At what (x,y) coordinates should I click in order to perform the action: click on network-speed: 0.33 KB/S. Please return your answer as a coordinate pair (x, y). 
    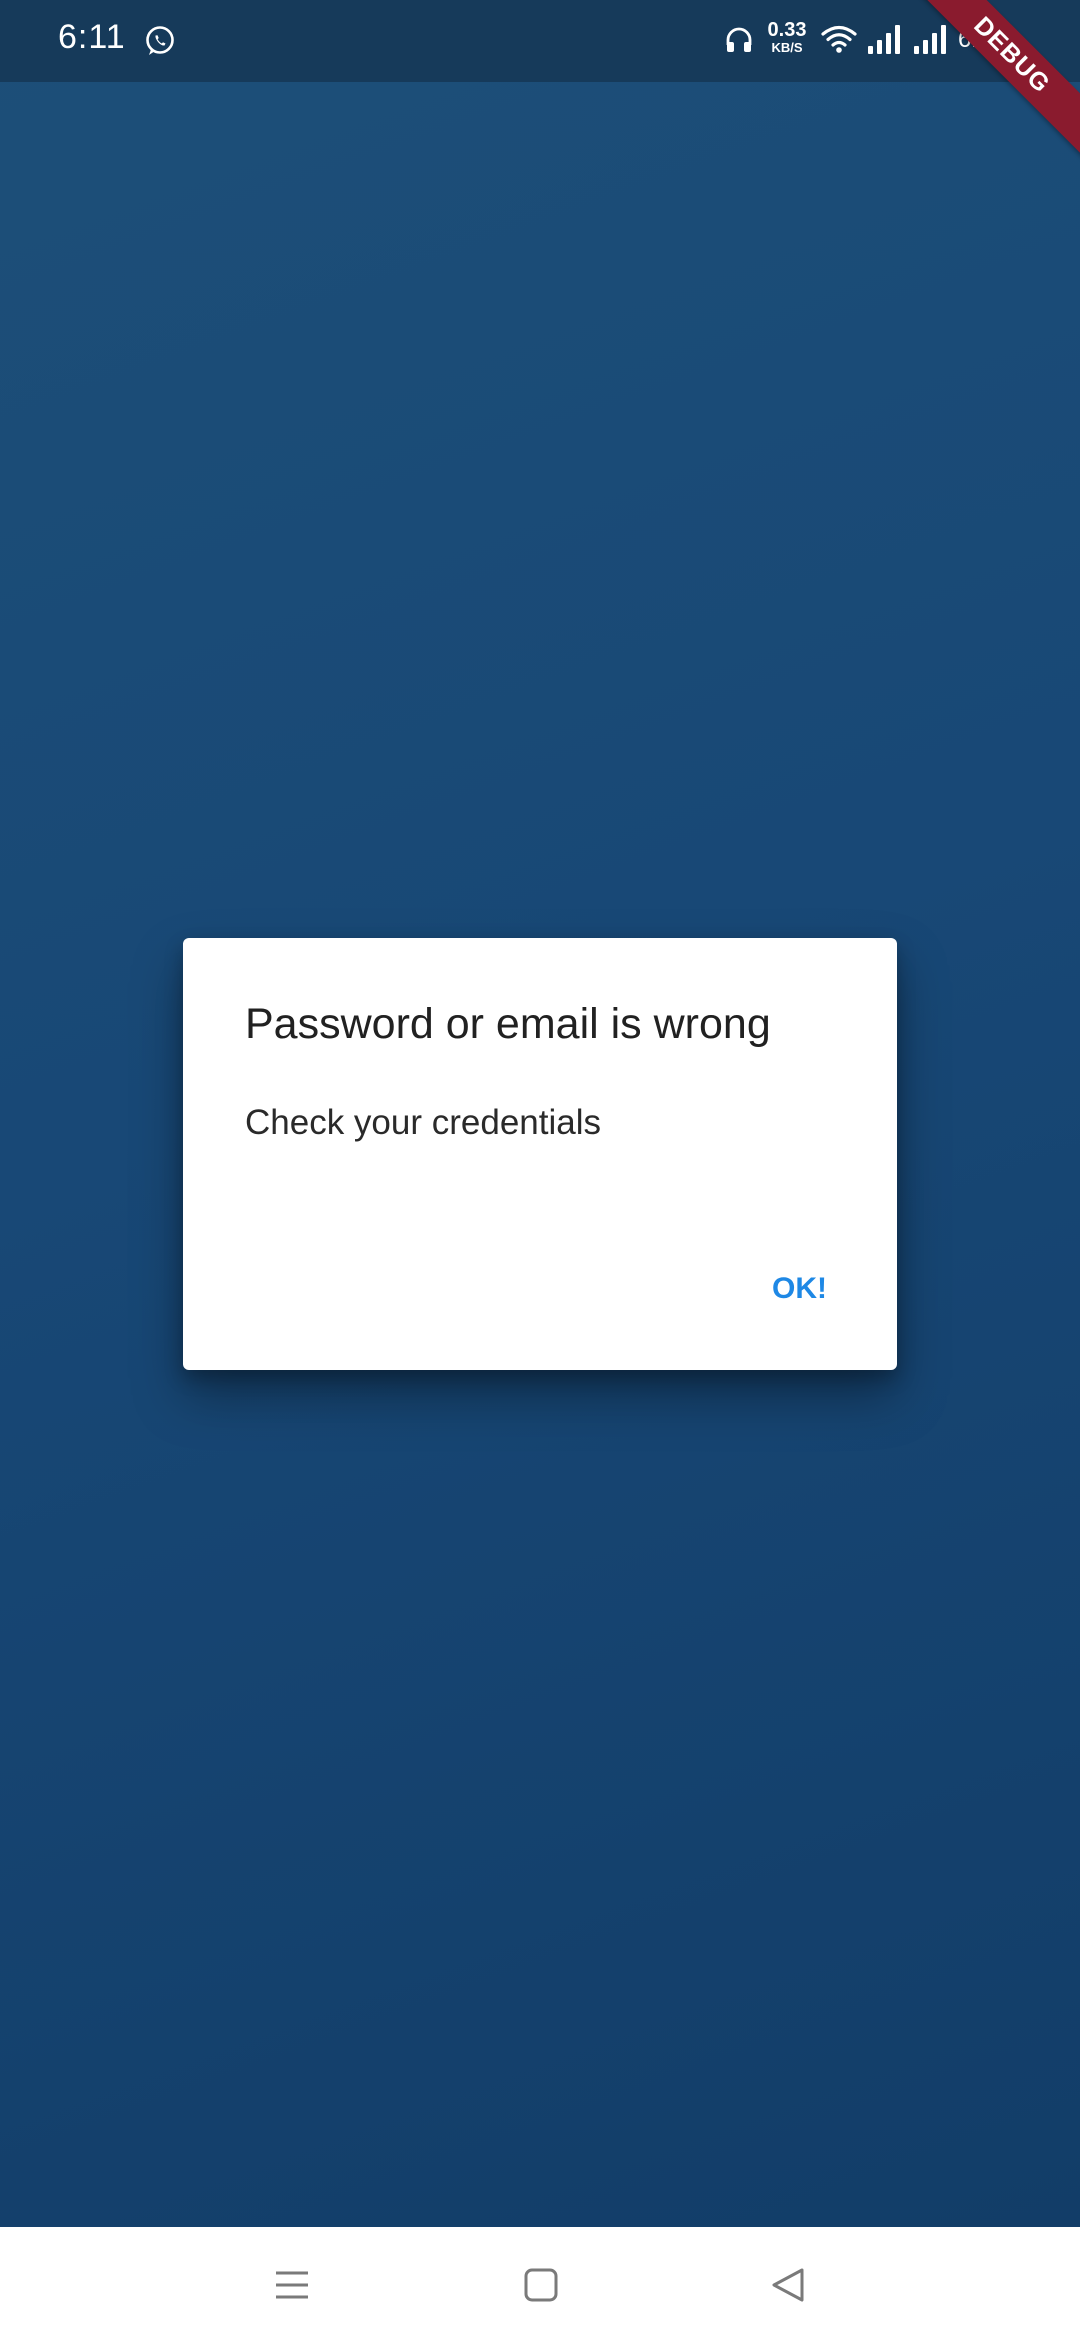
    Looking at the image, I should click on (787, 37).